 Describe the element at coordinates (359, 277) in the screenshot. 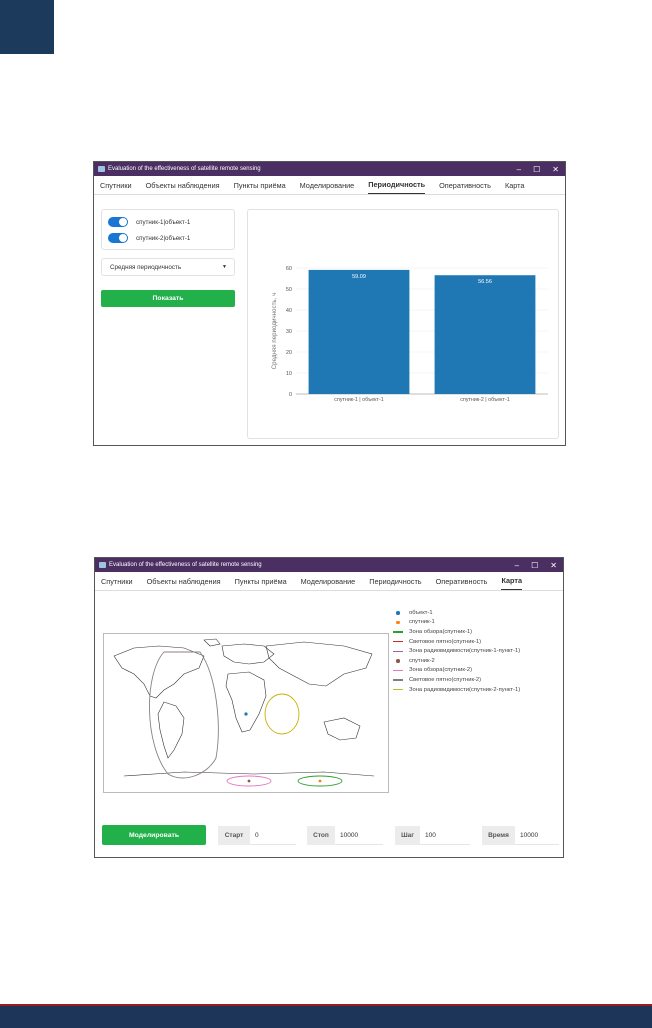

I see `bar-value-label: 59.09` at that location.